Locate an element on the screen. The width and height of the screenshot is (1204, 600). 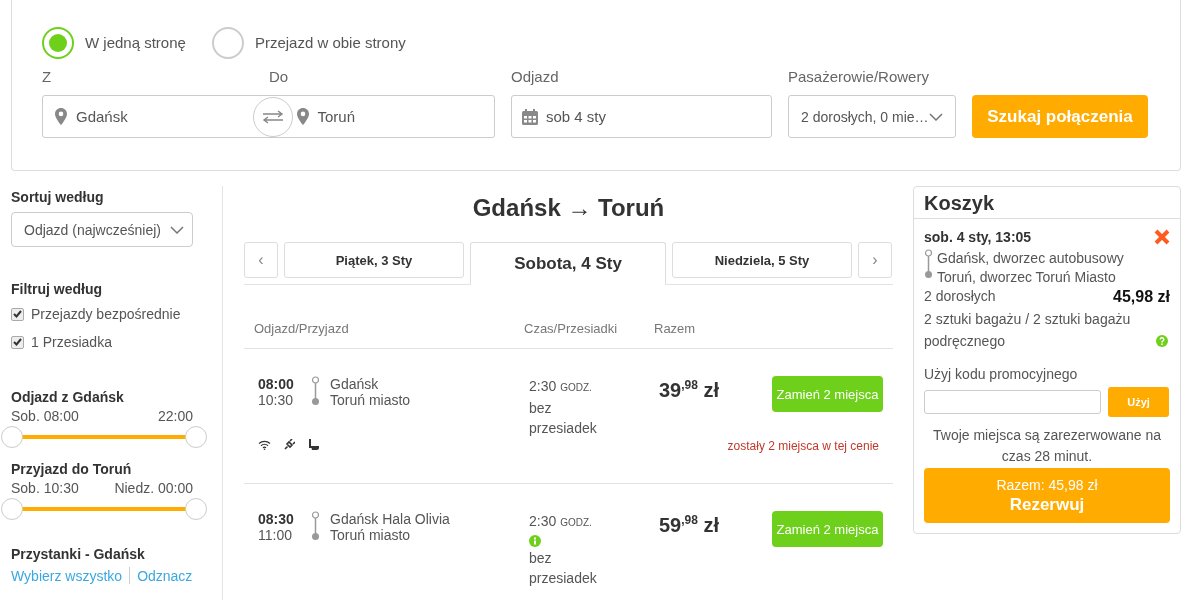
calendar-icon is located at coordinates (530, 116).